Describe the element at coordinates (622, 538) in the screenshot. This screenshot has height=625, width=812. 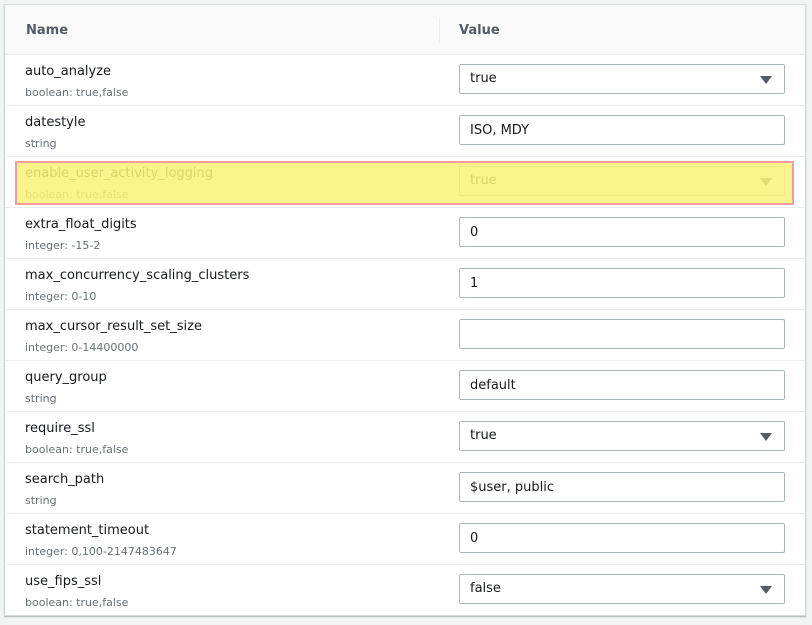
I see `statement-timeout-input` at that location.